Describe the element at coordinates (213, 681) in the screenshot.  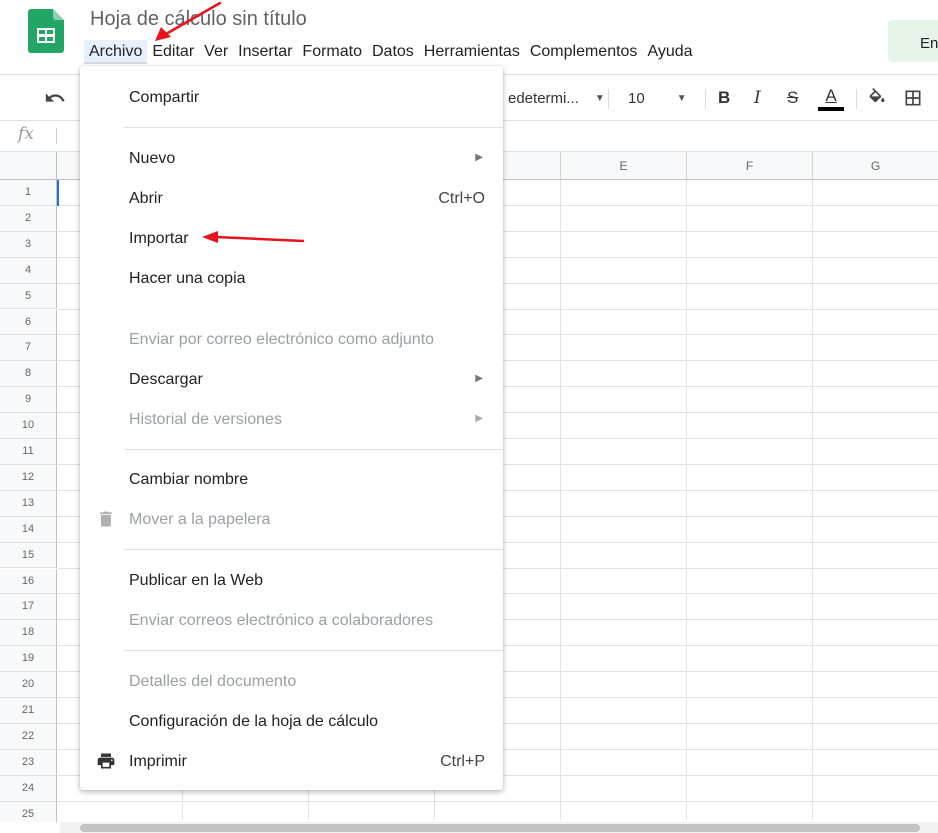
I see `menu-item-label: Detalles del documento` at that location.